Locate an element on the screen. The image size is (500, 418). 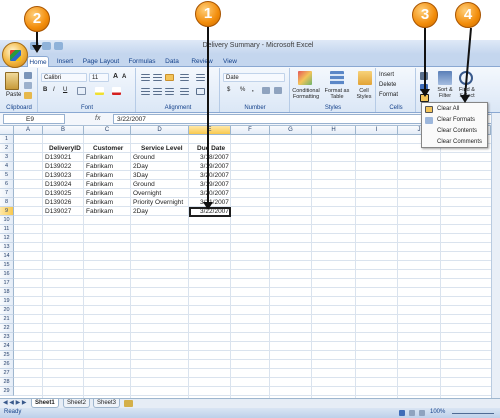
name-box: E9 is located at coordinates (34, 119).